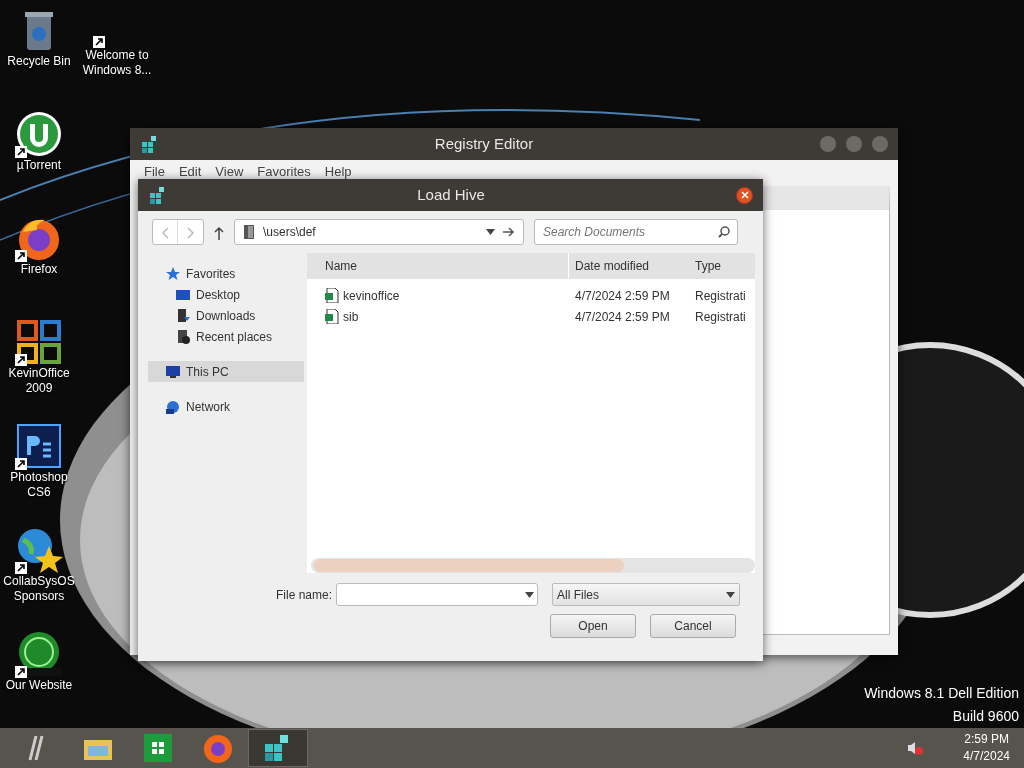 This screenshot has width=1024, height=768. What do you see at coordinates (629, 266) in the screenshot?
I see `column-header: Date modified` at bounding box center [629, 266].